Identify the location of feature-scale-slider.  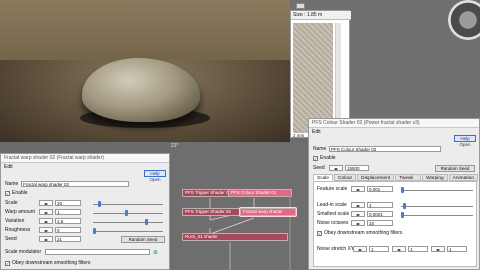
(437, 190).